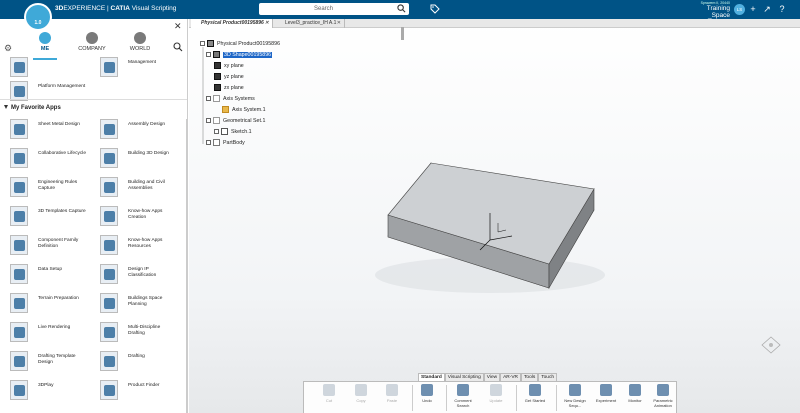 This screenshot has width=800, height=413. I want to click on gear-icon: ⚙, so click(8, 48).